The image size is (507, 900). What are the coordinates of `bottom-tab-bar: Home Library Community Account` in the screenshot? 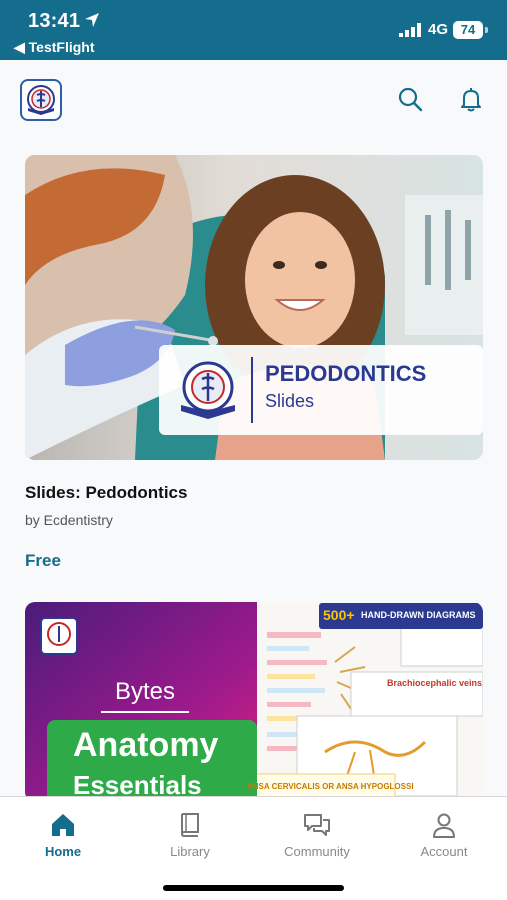 It's located at (253, 848).